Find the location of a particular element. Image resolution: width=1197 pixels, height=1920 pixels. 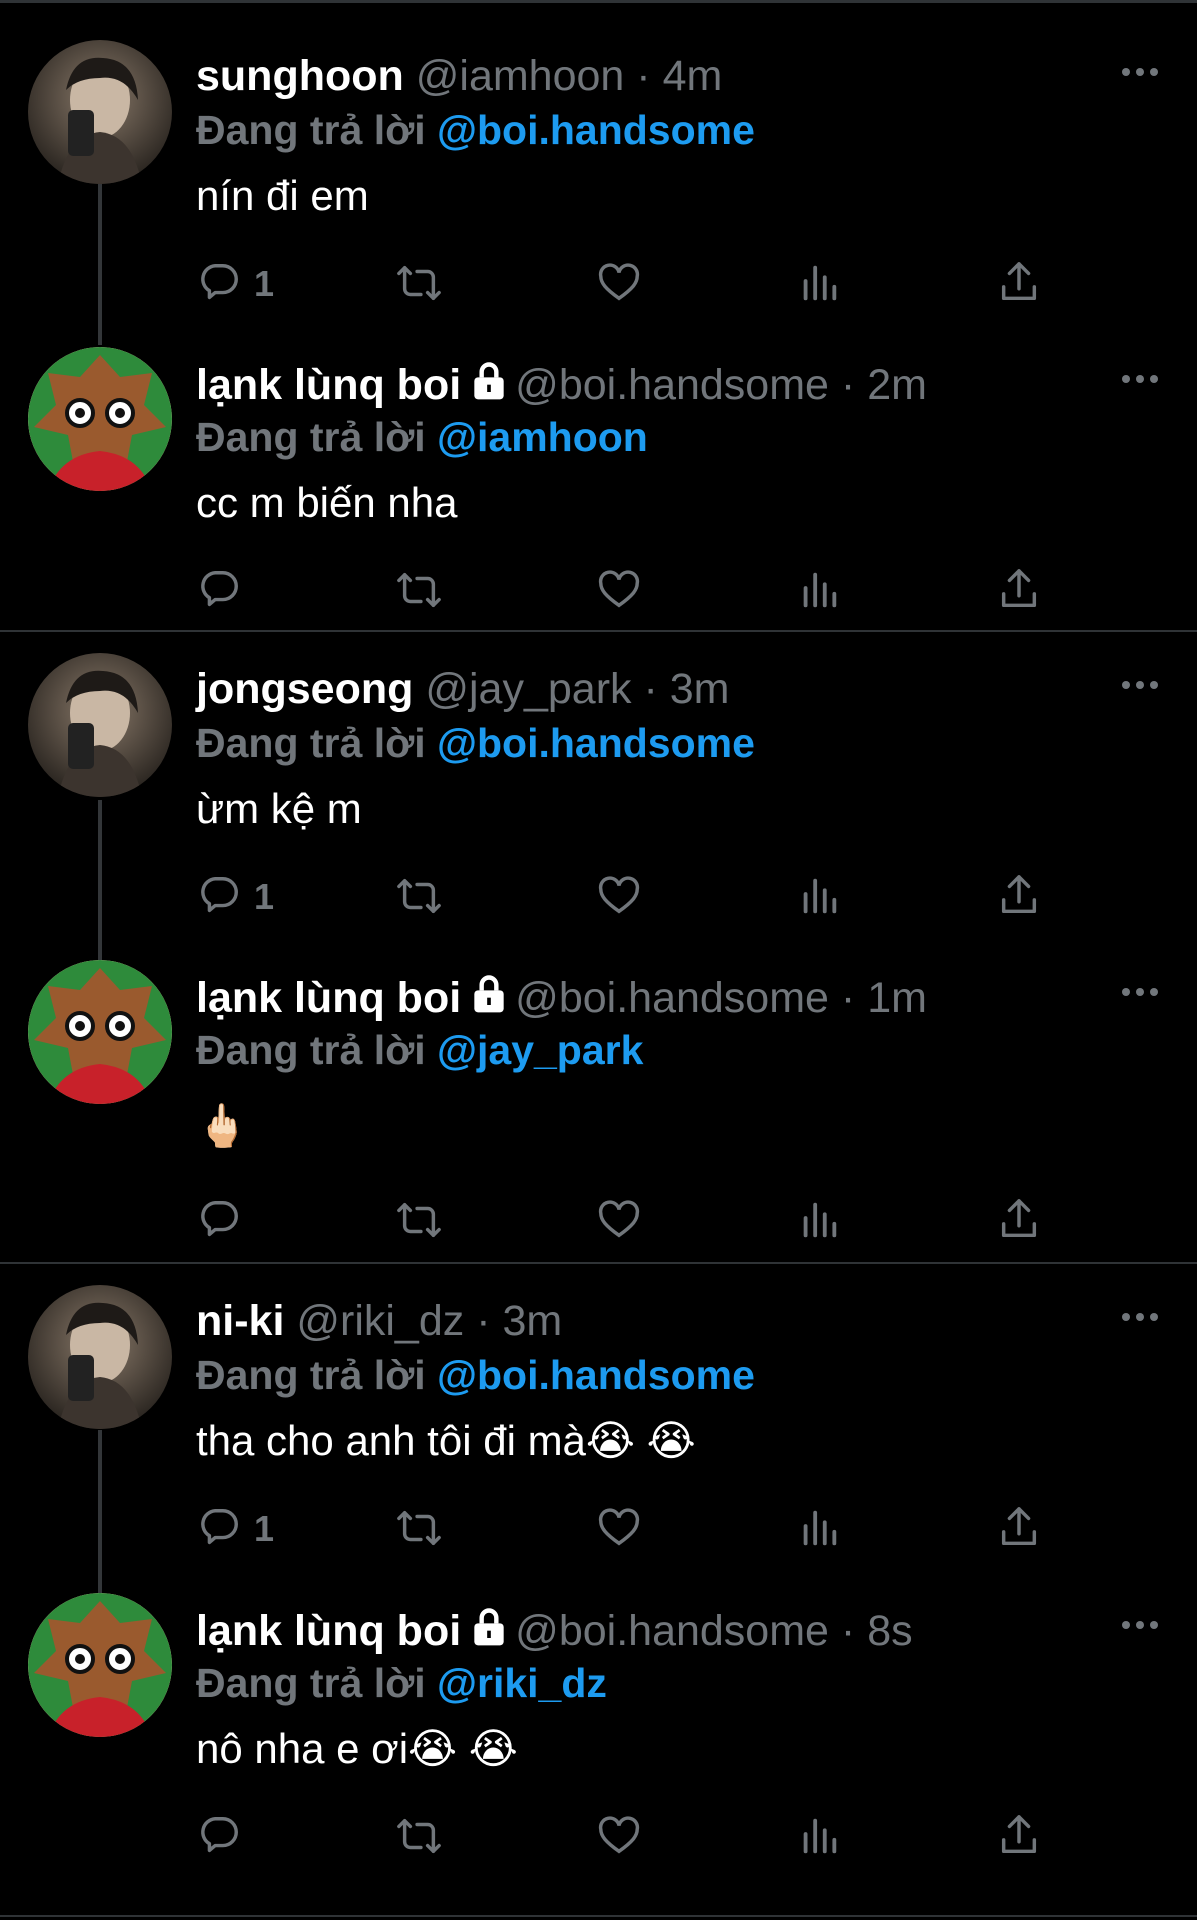

mirror-selfie-avatar is located at coordinates (100, 1357).